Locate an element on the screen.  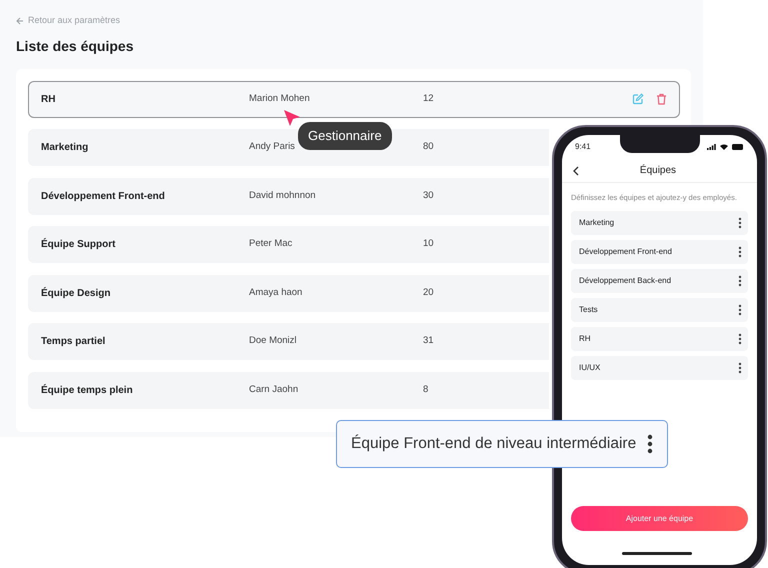
arrow-left-icon is located at coordinates (20, 20).